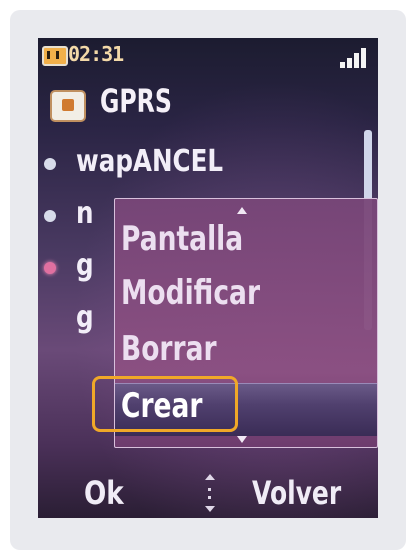 The height and width of the screenshot is (560, 416). What do you see at coordinates (242, 210) in the screenshot?
I see `scroll-up-arrow-icon` at bounding box center [242, 210].